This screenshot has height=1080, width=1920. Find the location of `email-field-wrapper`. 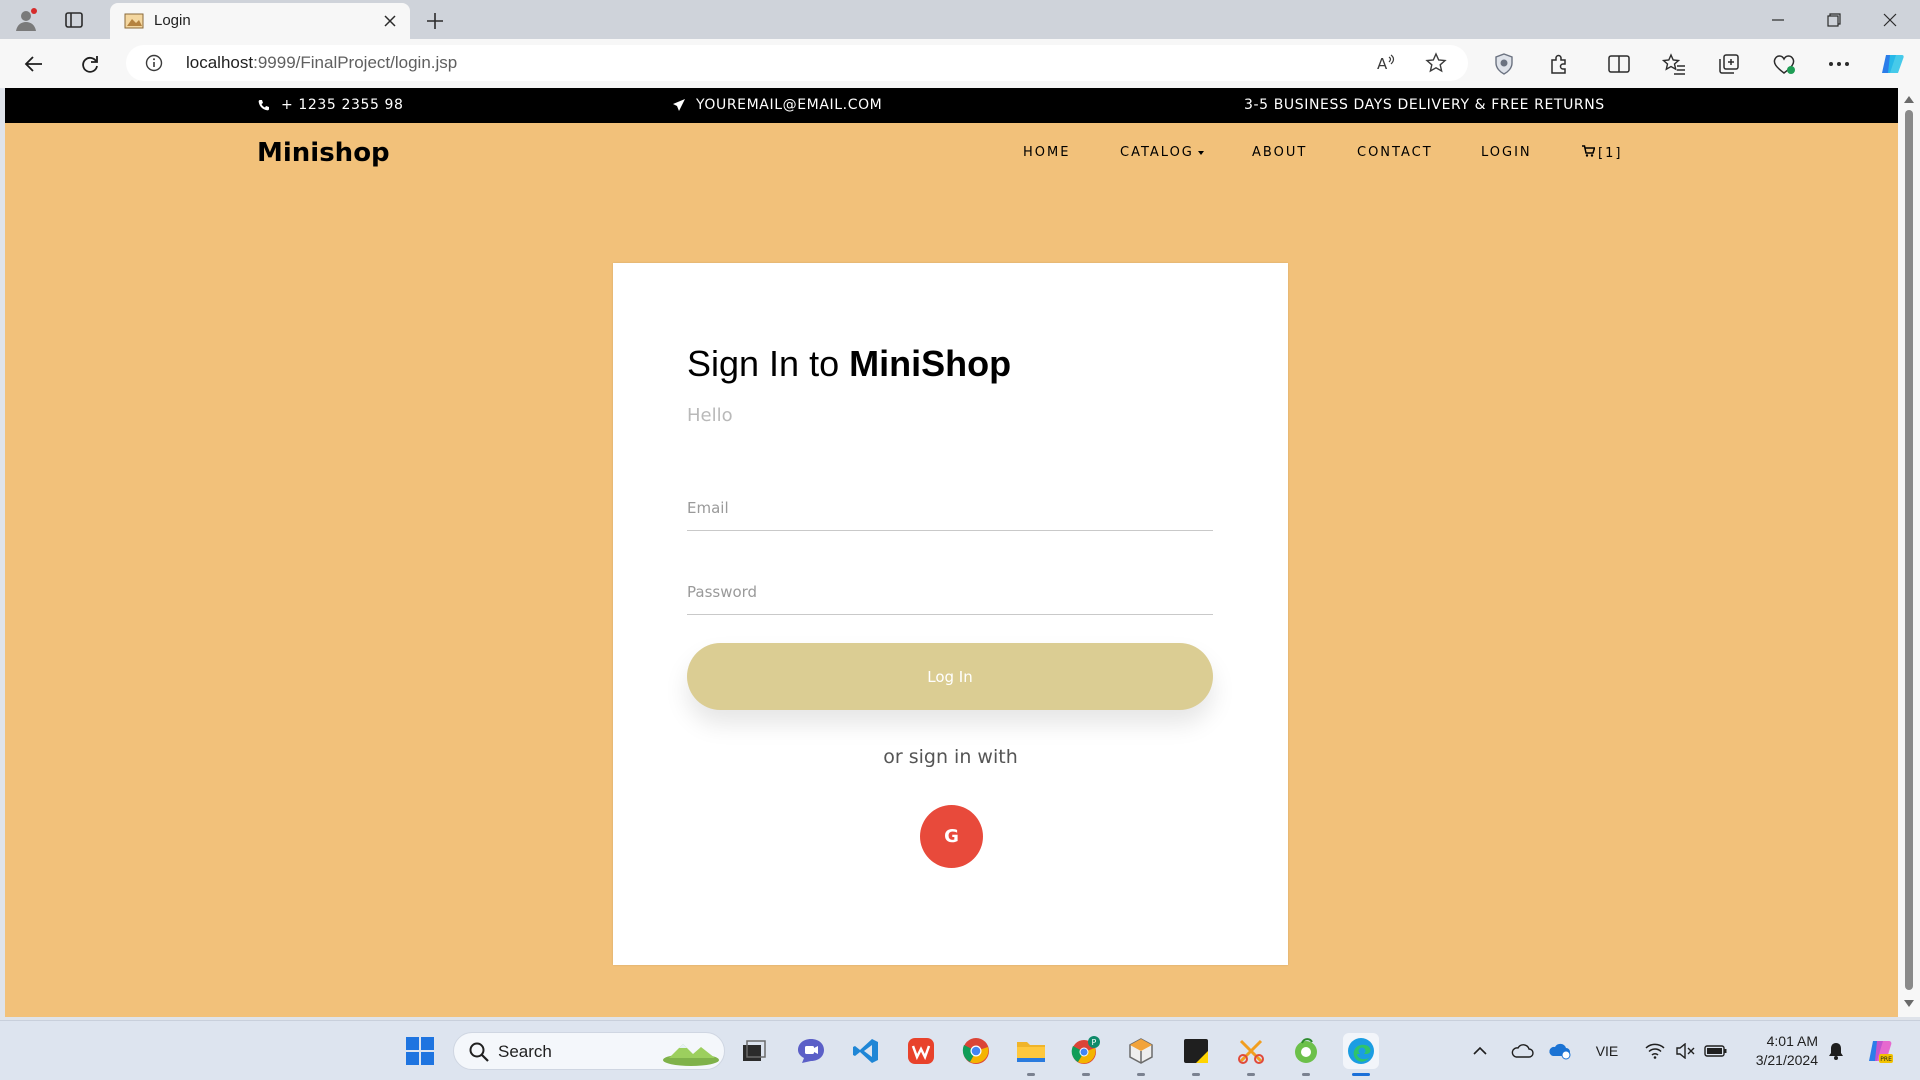

email-field-wrapper is located at coordinates (950, 506).